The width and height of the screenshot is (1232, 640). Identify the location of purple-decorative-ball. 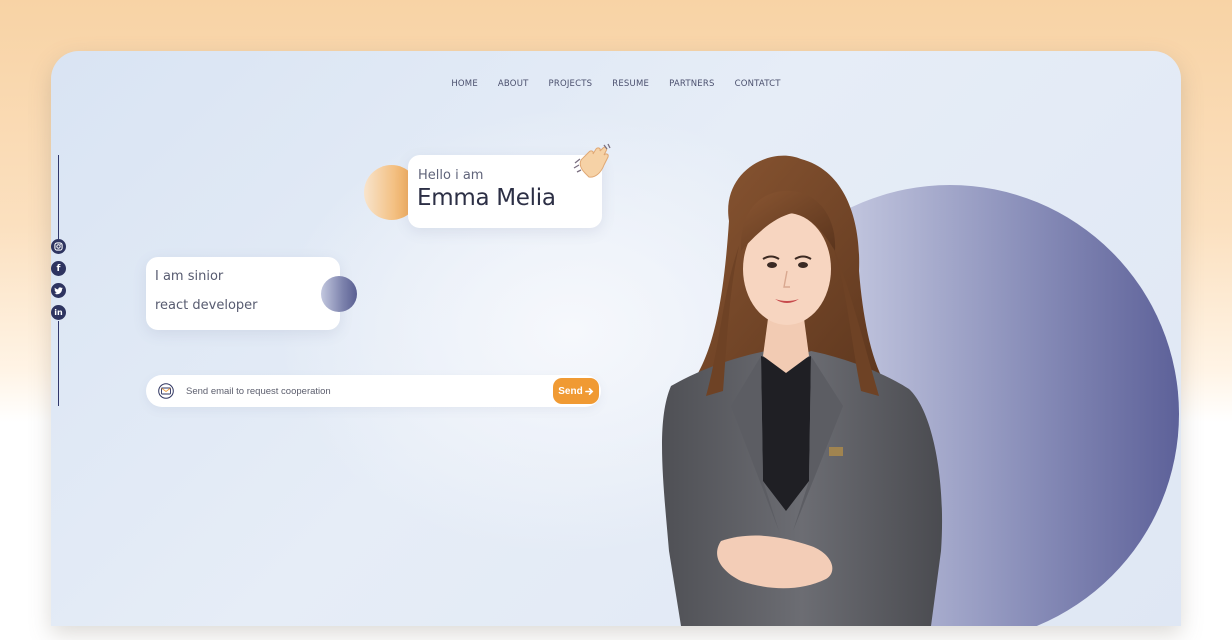
(339, 294).